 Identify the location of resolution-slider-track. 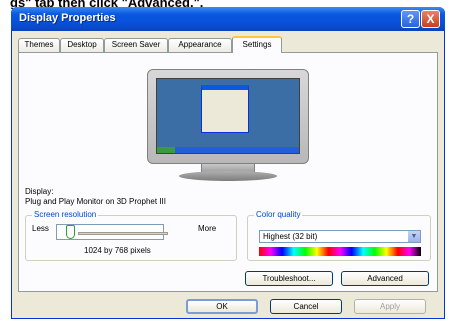
(123, 233).